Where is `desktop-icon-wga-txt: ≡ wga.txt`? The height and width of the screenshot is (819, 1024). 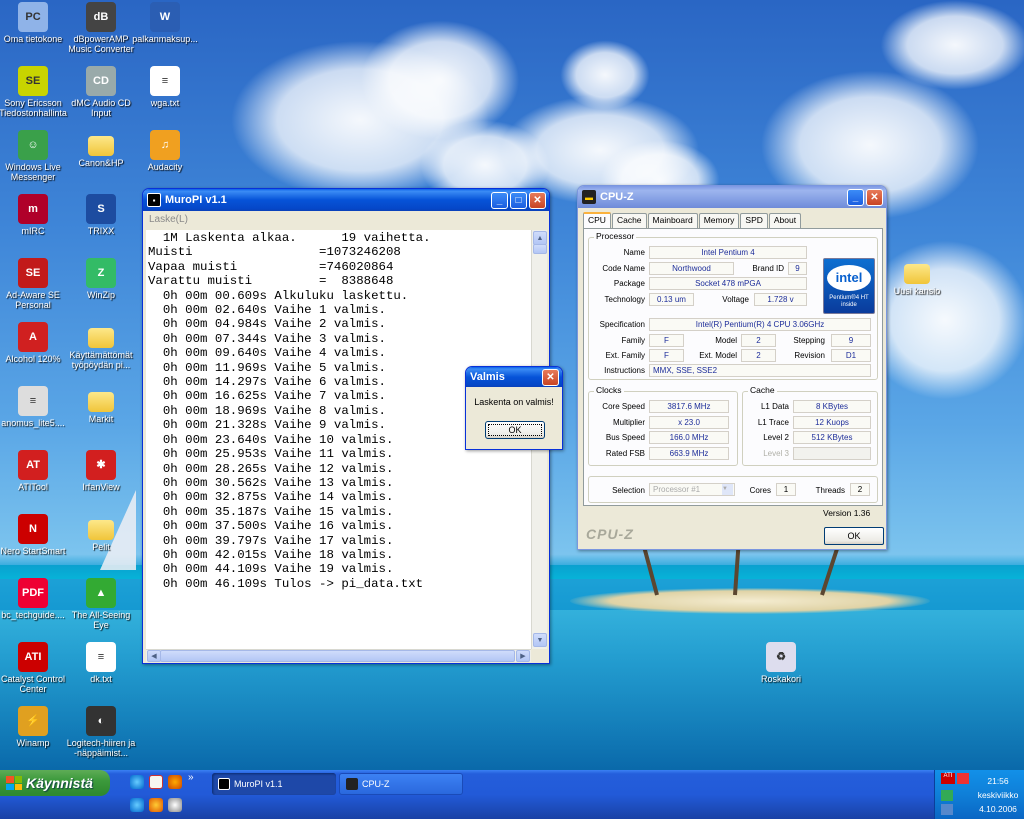 desktop-icon-wga-txt: ≡ wga.txt is located at coordinates (165, 87).